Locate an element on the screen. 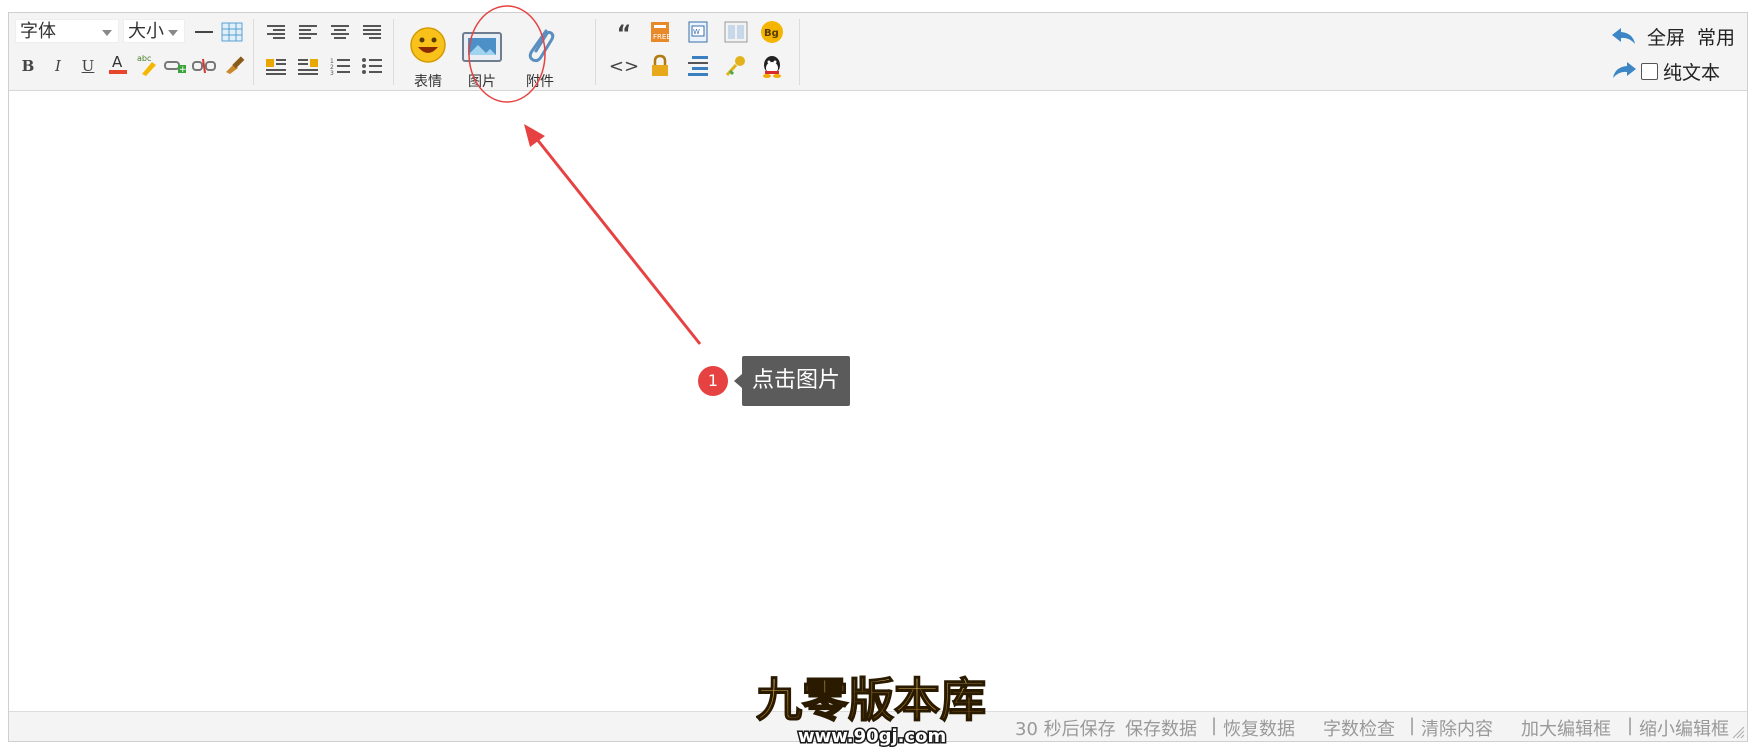  step-badge: 1 is located at coordinates (713, 381).